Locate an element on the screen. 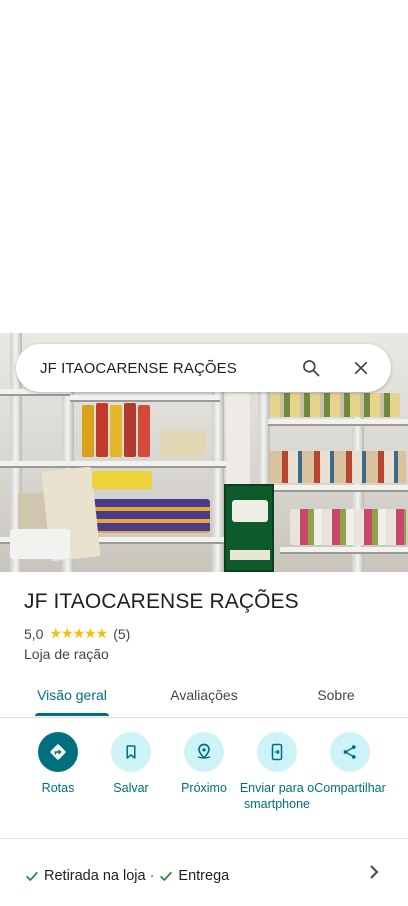 Image resolution: width=408 pixels, height=906 pixels. directions-button: Rotas is located at coordinates (58, 764).